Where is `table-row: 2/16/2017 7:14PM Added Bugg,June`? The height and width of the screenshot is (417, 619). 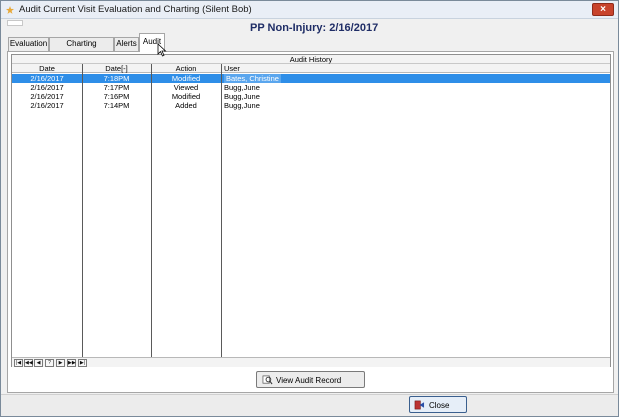
table-row: 2/16/2017 7:14PM Added Bugg,June is located at coordinates (311, 105).